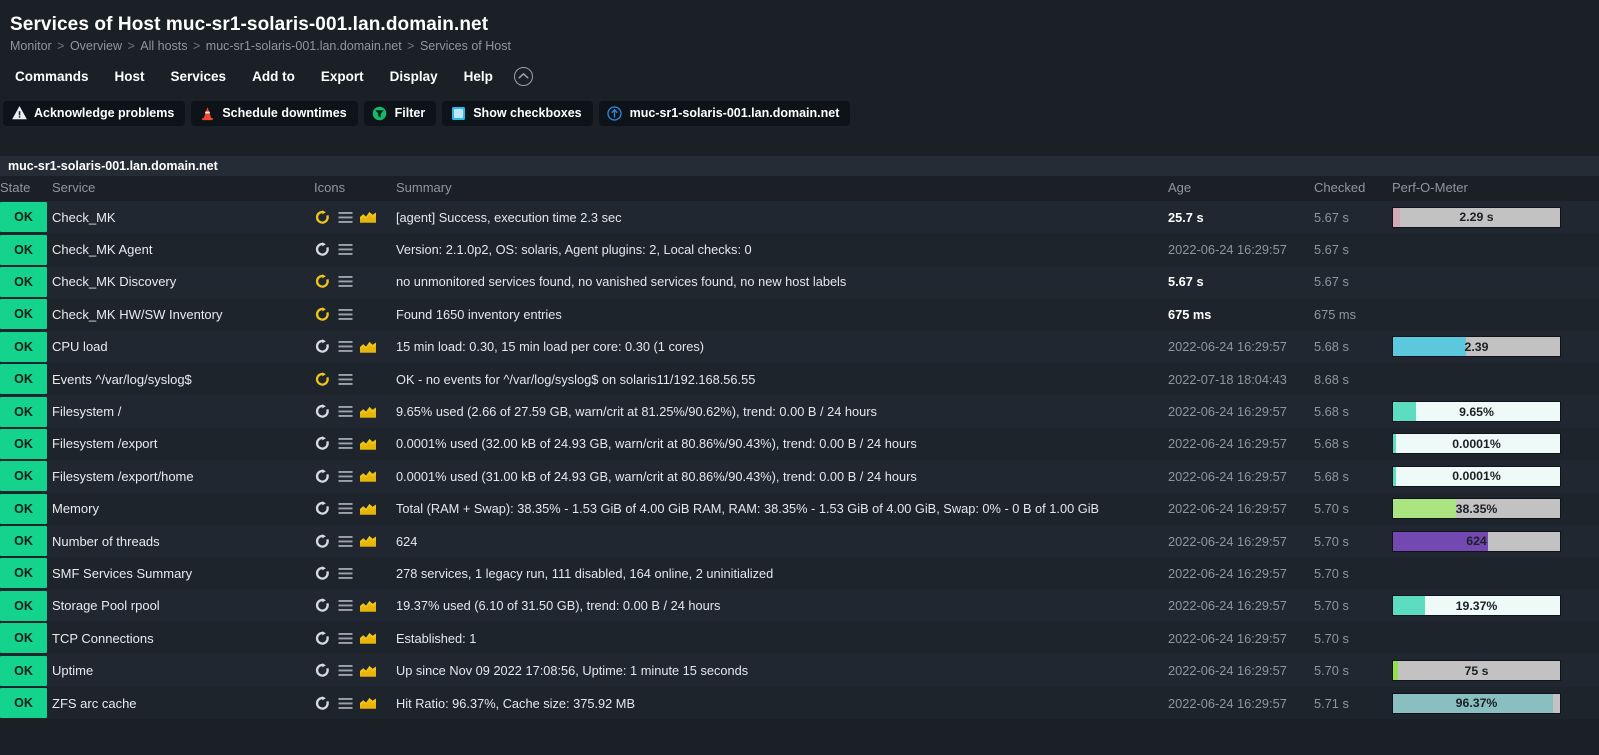  I want to click on perf-o-meter-cell: 624, so click(1495, 541).